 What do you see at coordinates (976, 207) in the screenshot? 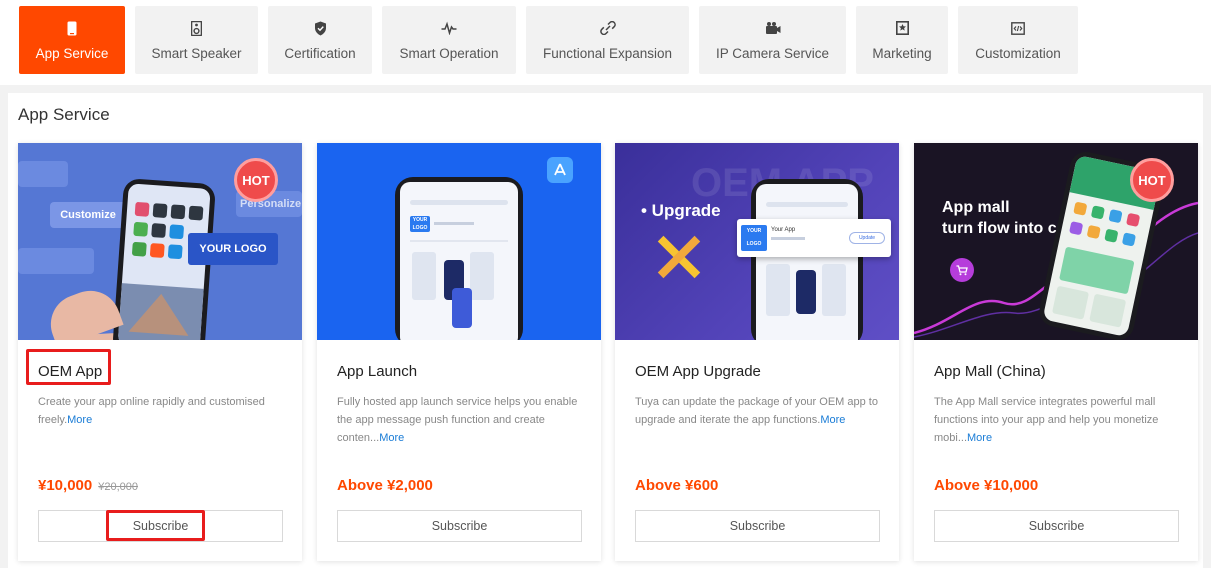
I see `mall-headline-1: App mall` at bounding box center [976, 207].